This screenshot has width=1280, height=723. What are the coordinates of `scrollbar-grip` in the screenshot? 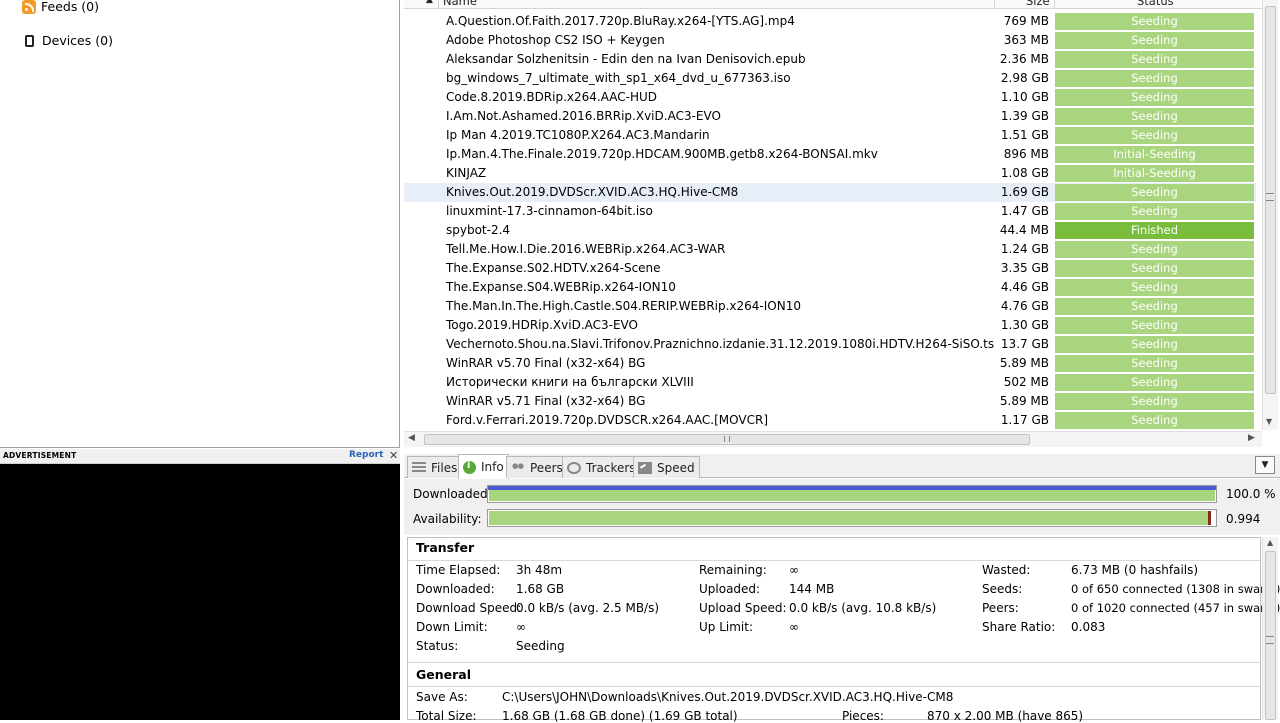 It's located at (1270, 640).